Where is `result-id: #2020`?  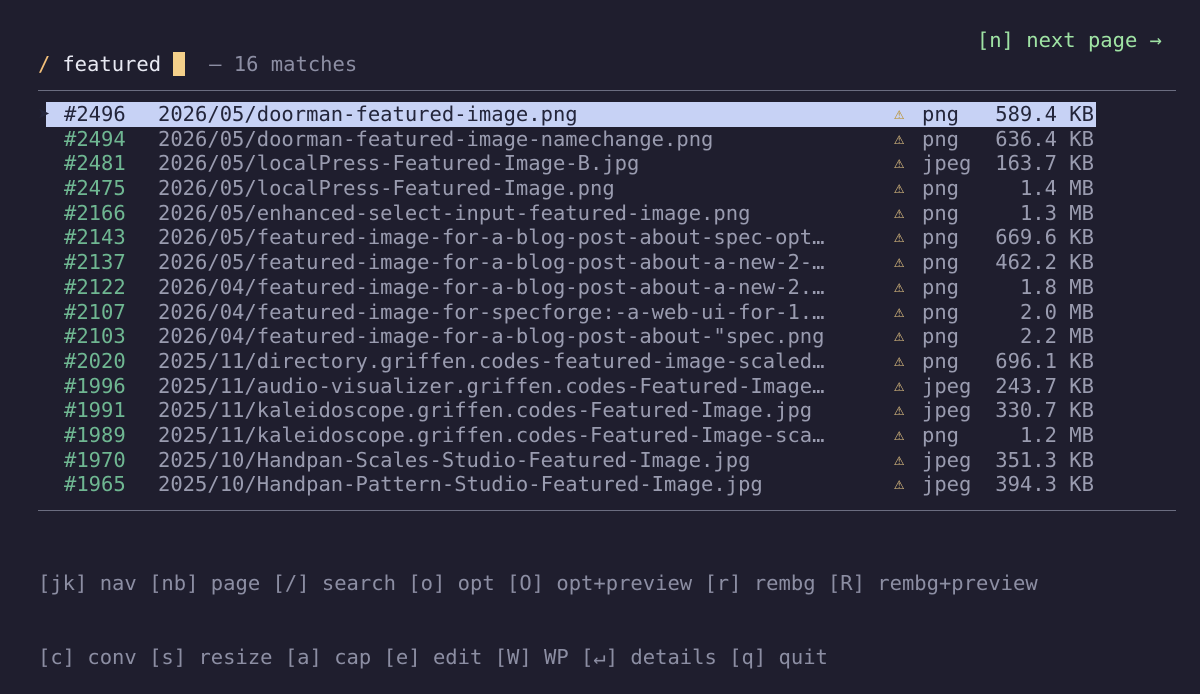 result-id: #2020 is located at coordinates (95, 360).